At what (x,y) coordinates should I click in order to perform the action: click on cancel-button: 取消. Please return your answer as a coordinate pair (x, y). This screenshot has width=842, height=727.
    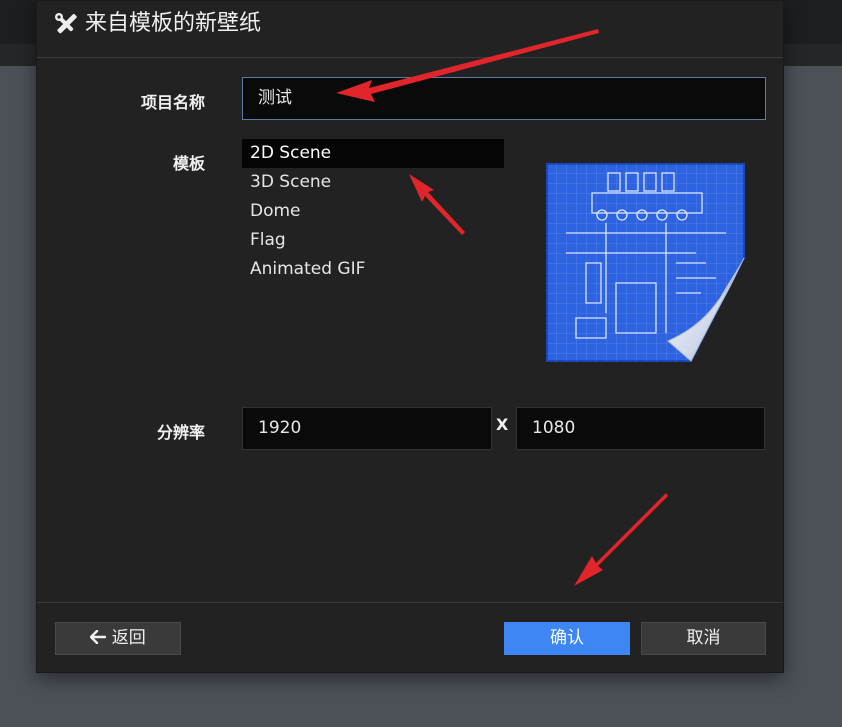
    Looking at the image, I should click on (703, 638).